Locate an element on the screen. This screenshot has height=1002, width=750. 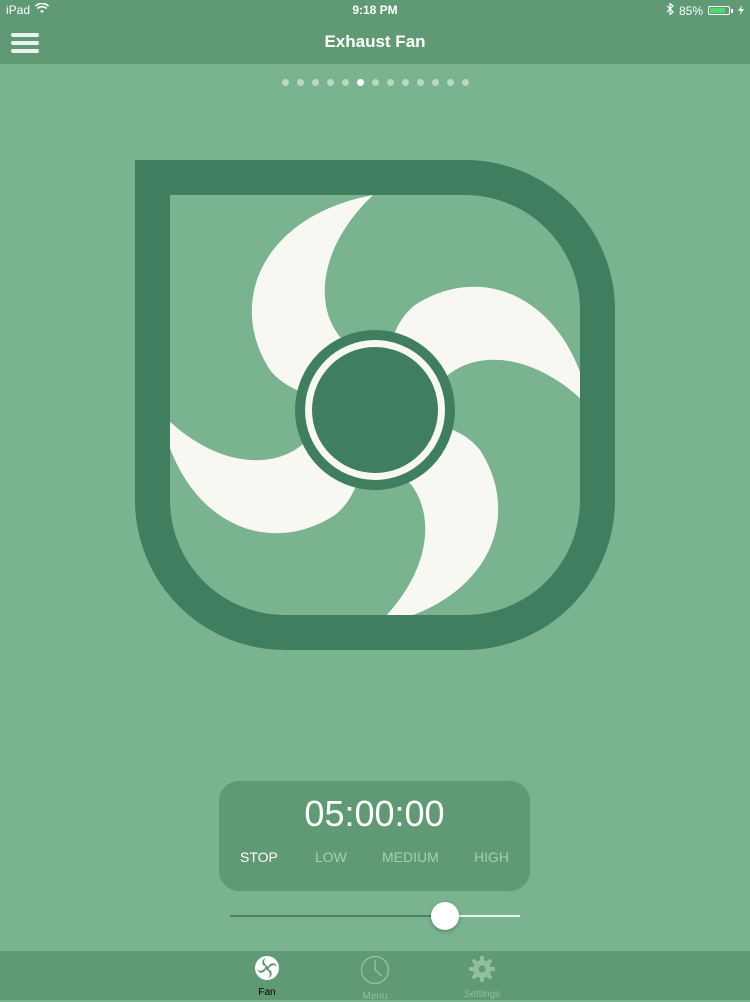
status-time: 9:18 PM is located at coordinates (375, 10).